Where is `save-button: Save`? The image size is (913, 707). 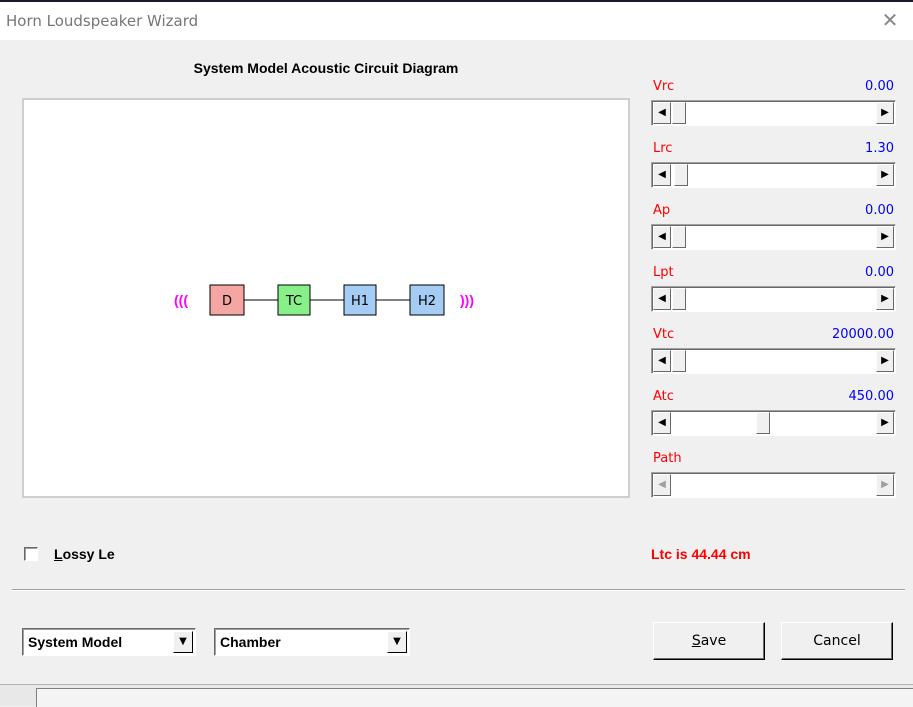
save-button: Save is located at coordinates (709, 641).